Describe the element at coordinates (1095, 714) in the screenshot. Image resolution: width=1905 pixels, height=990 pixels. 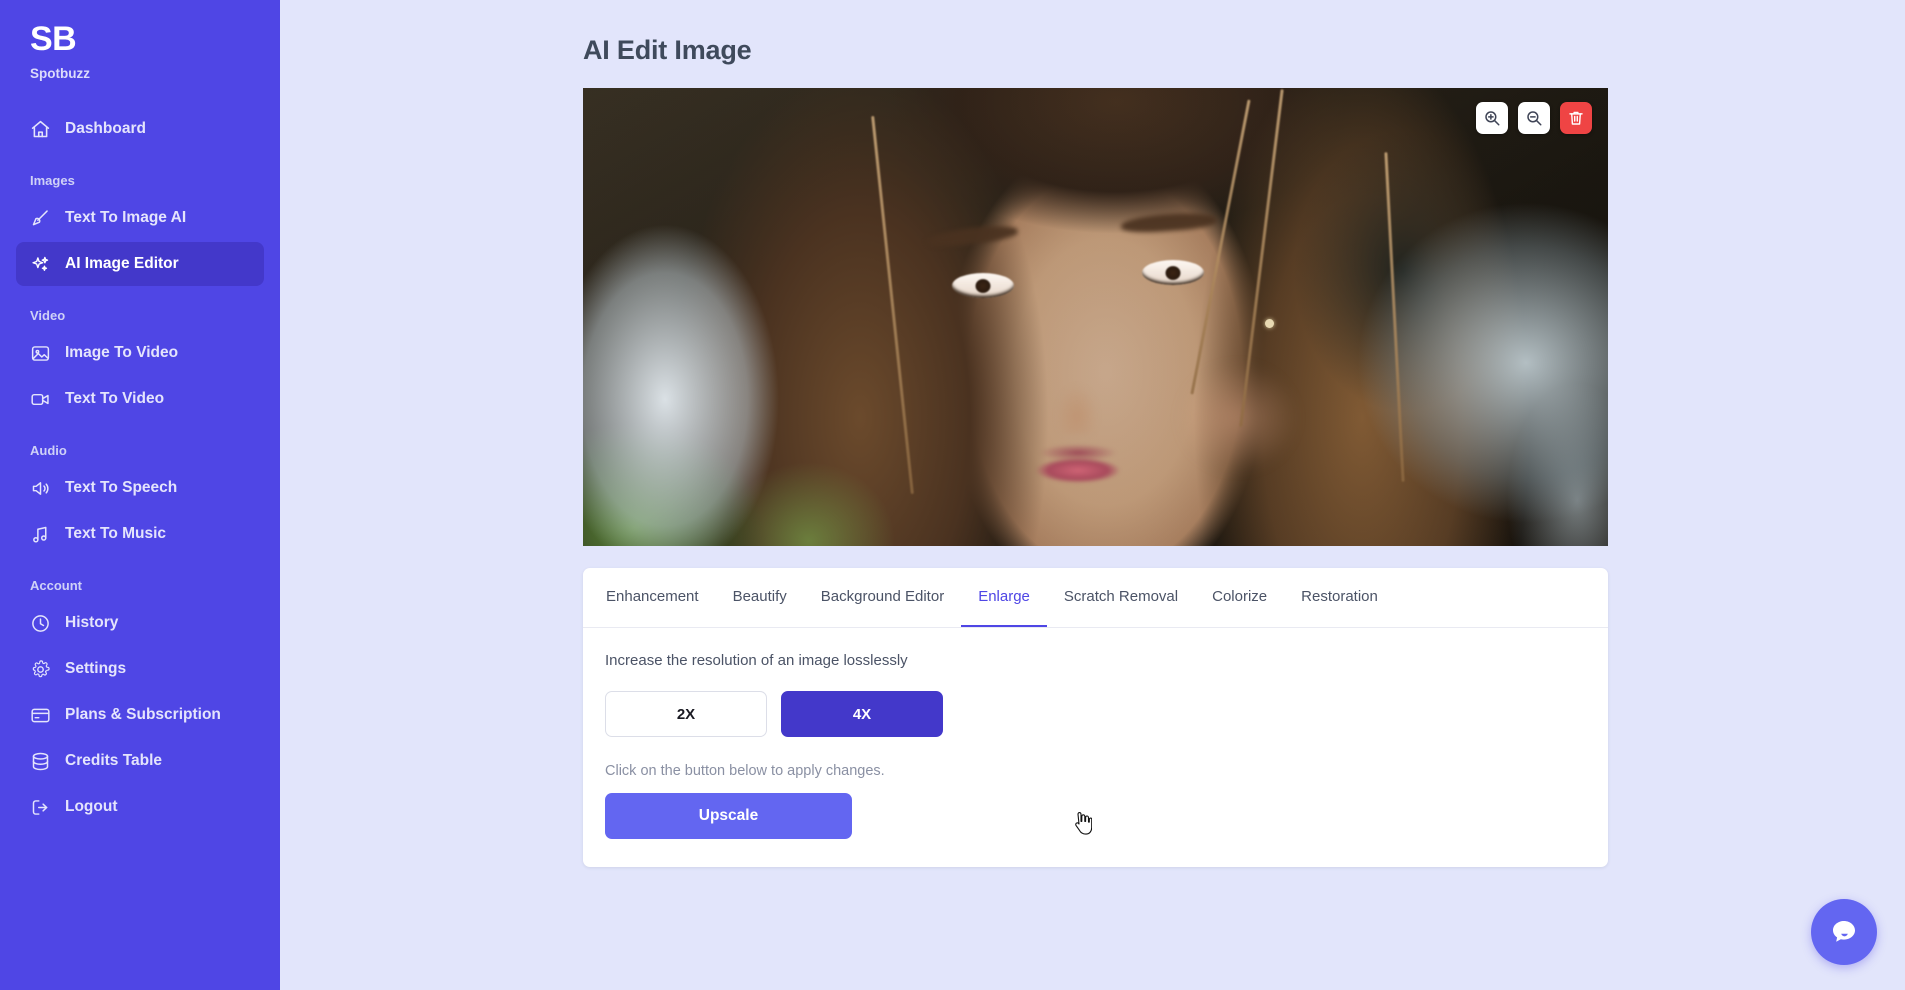
I see `scale-options: 2X 4X` at that location.